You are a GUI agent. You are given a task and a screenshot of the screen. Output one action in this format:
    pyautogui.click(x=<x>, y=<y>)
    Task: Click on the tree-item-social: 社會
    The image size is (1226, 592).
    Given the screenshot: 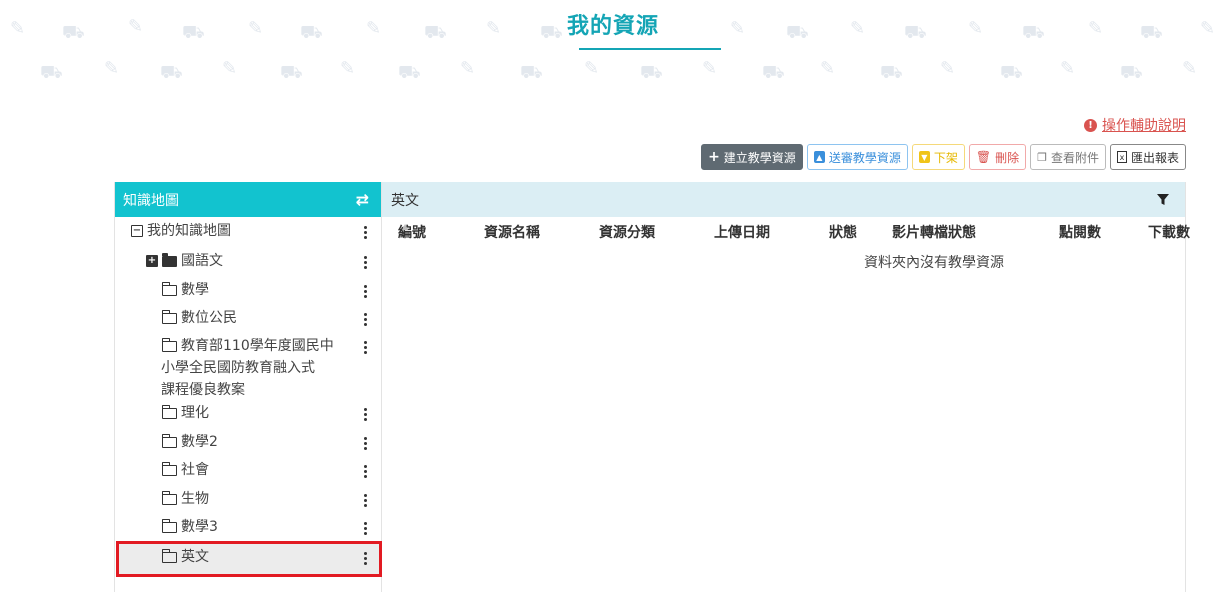 What is the action you would take?
    pyautogui.click(x=249, y=470)
    